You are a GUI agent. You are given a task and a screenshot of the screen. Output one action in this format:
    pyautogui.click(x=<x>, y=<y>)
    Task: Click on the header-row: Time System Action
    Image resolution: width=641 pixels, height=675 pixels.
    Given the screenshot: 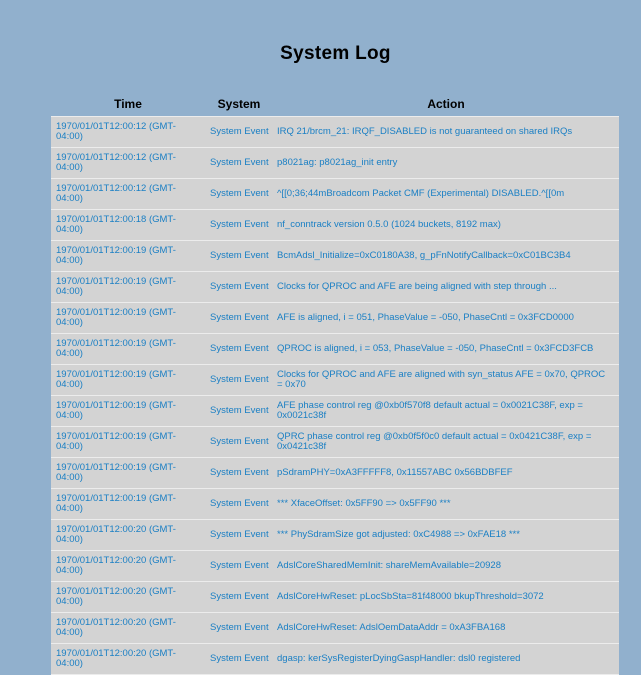 What is the action you would take?
    pyautogui.click(x=335, y=104)
    